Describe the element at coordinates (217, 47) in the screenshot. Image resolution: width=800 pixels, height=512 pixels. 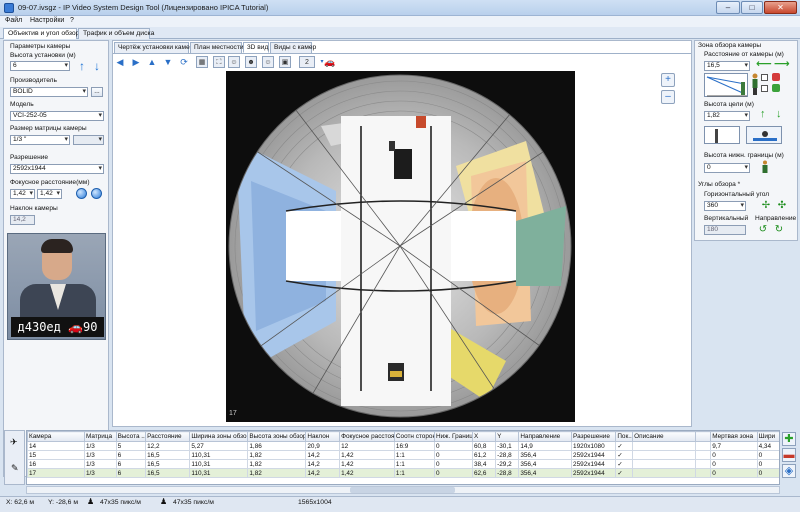
I see `tab-site-plan: План местности` at that location.